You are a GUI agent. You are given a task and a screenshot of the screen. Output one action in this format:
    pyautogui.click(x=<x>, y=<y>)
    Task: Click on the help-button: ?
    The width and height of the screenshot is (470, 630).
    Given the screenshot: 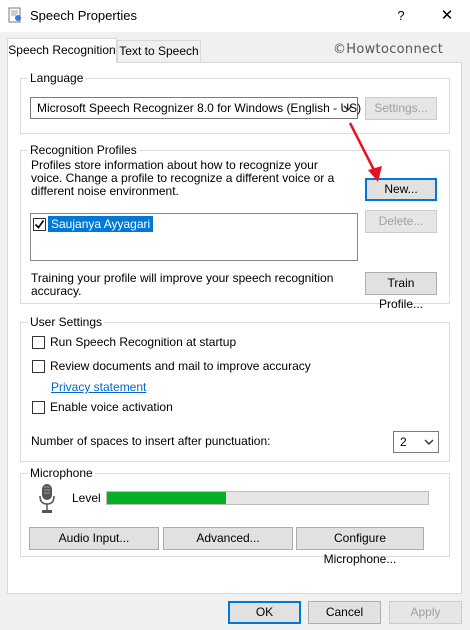 What is the action you would take?
    pyautogui.click(x=401, y=16)
    